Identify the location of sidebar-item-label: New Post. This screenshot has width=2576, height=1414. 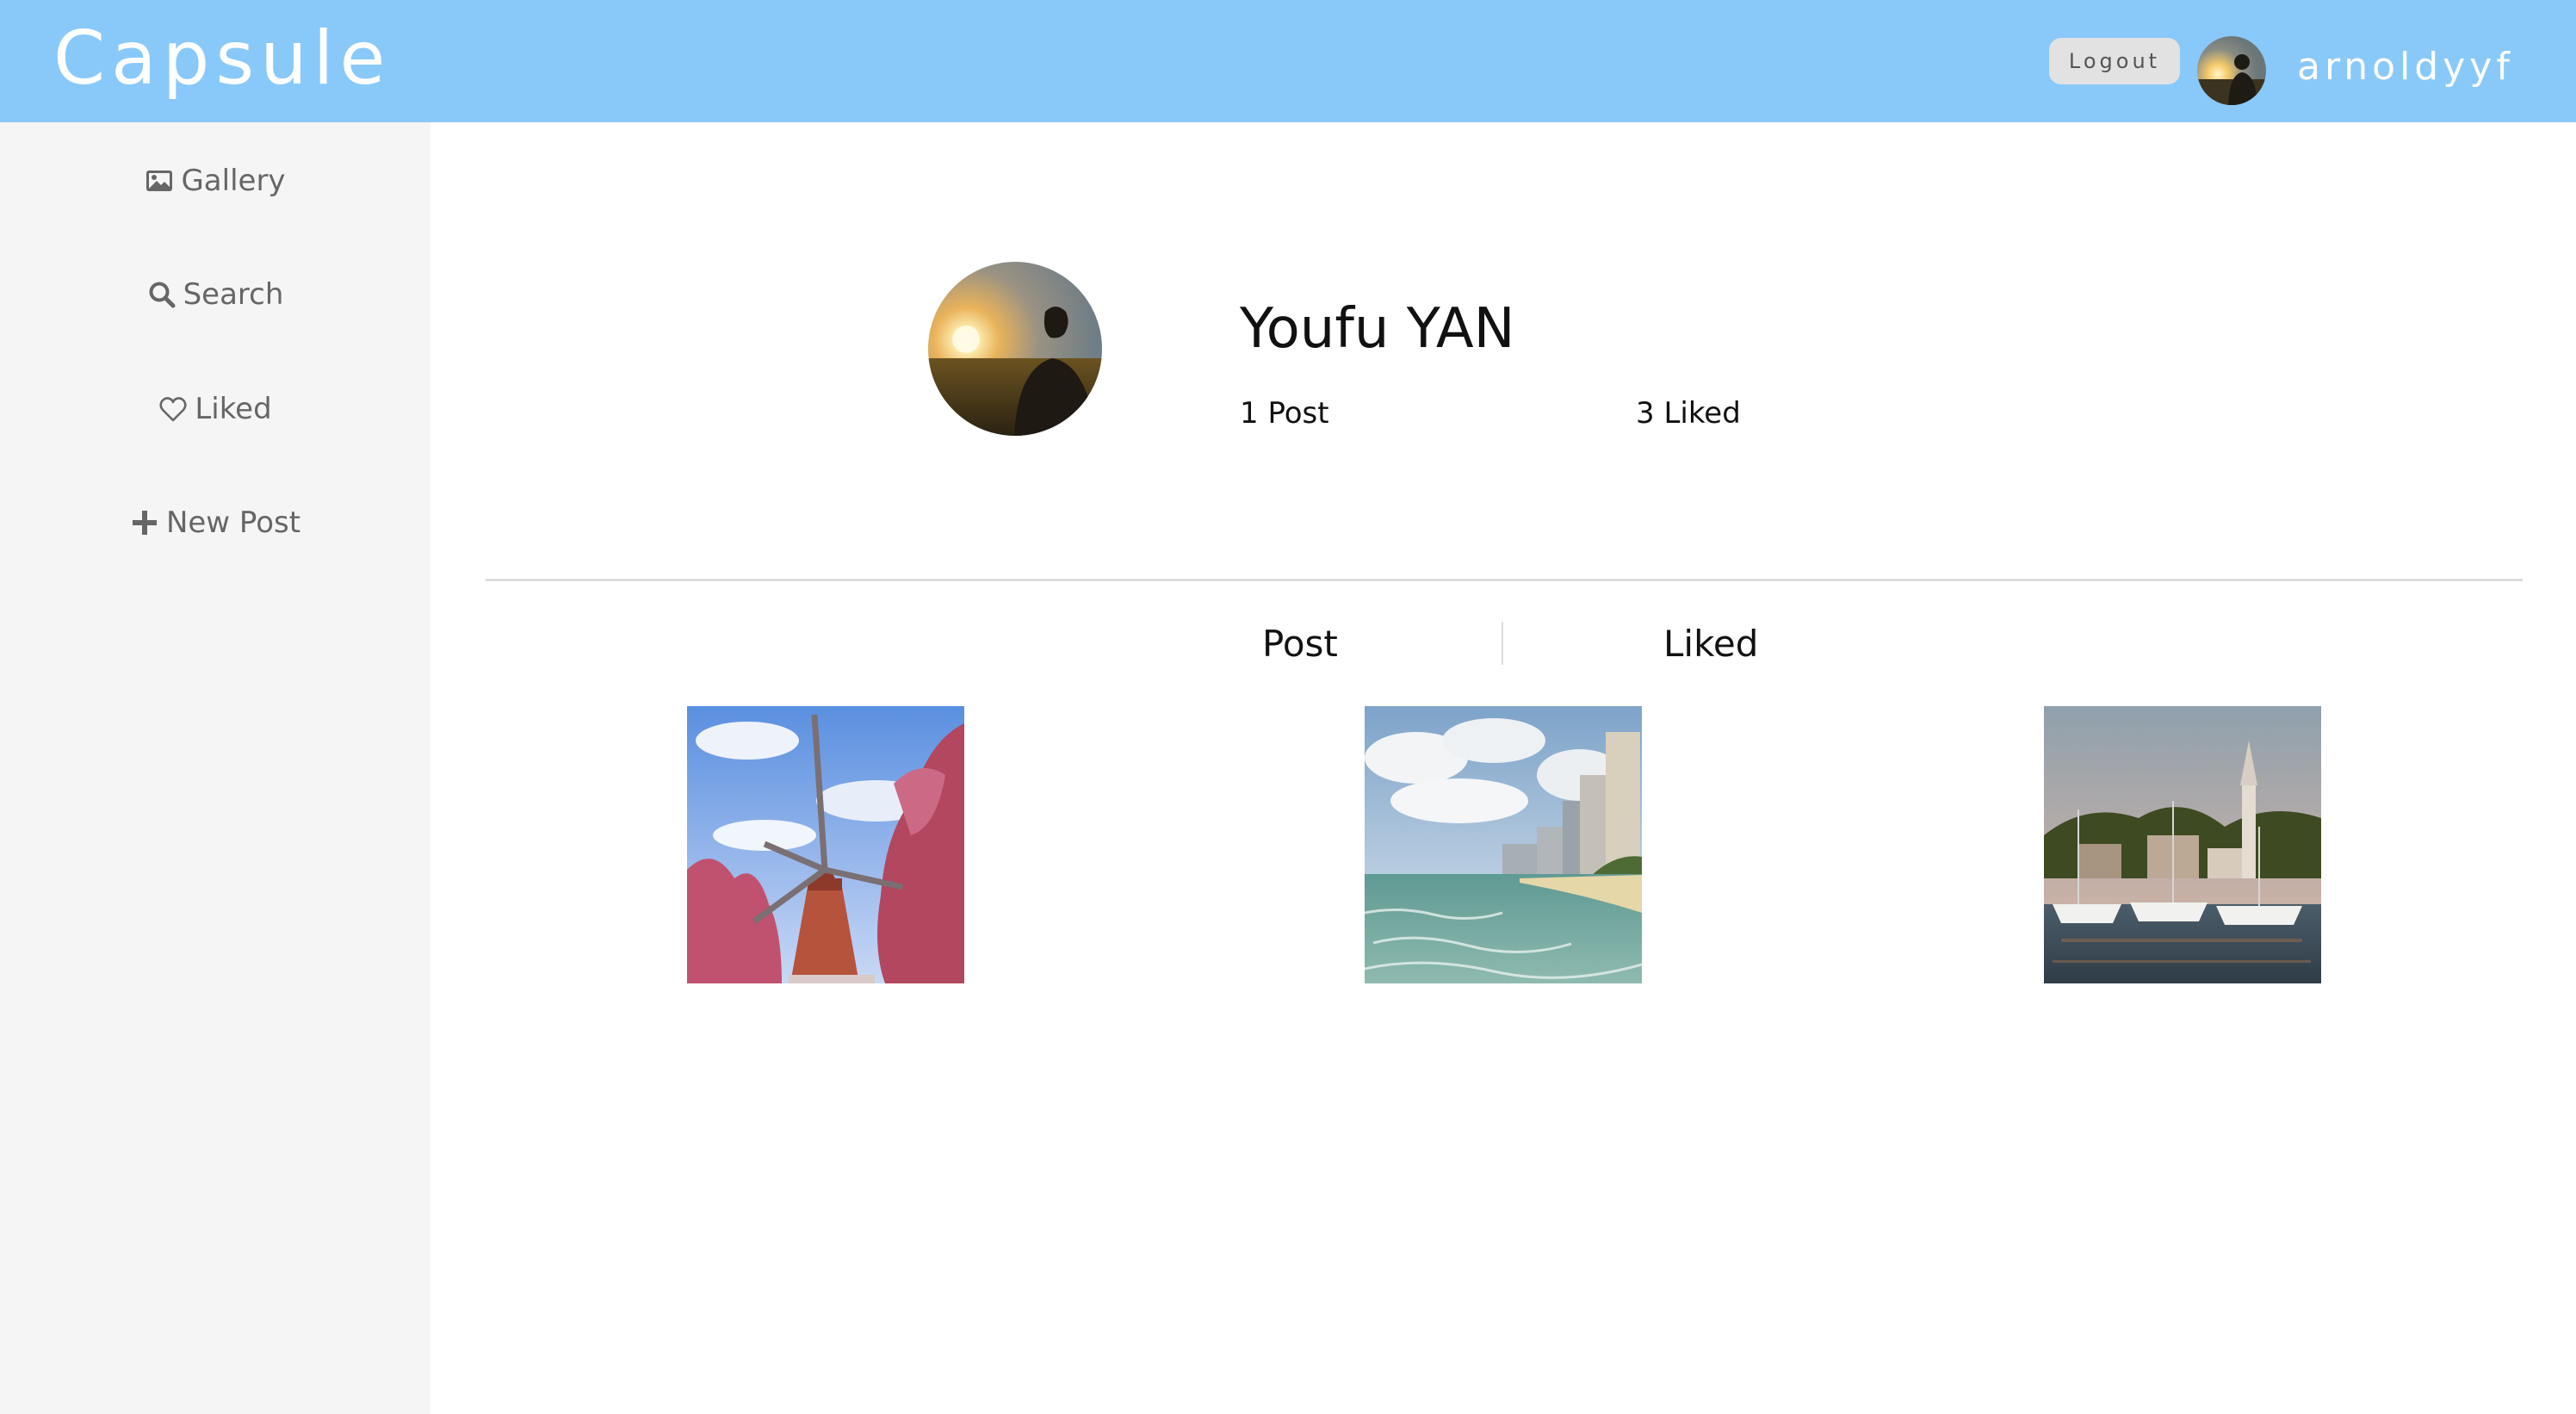
(233, 522).